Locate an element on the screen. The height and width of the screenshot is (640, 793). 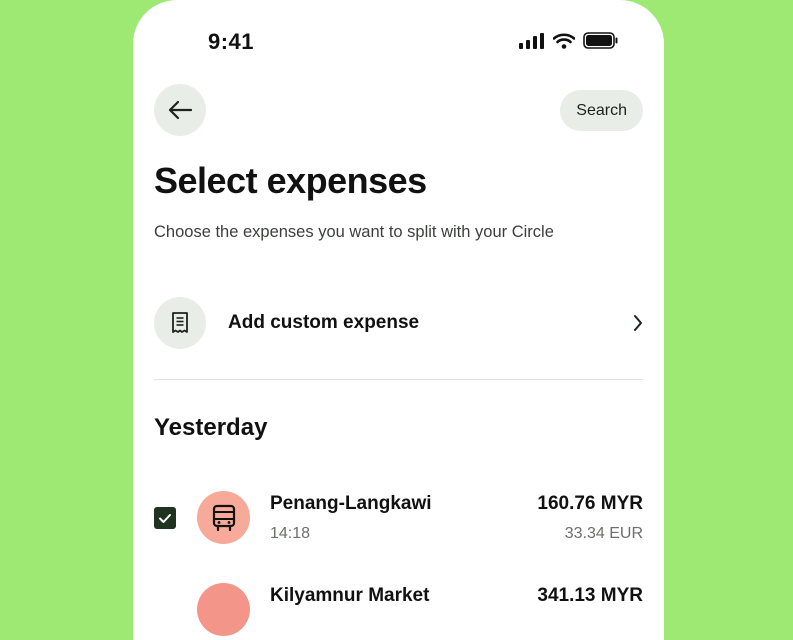
receipt-icon-circle is located at coordinates (180, 322).